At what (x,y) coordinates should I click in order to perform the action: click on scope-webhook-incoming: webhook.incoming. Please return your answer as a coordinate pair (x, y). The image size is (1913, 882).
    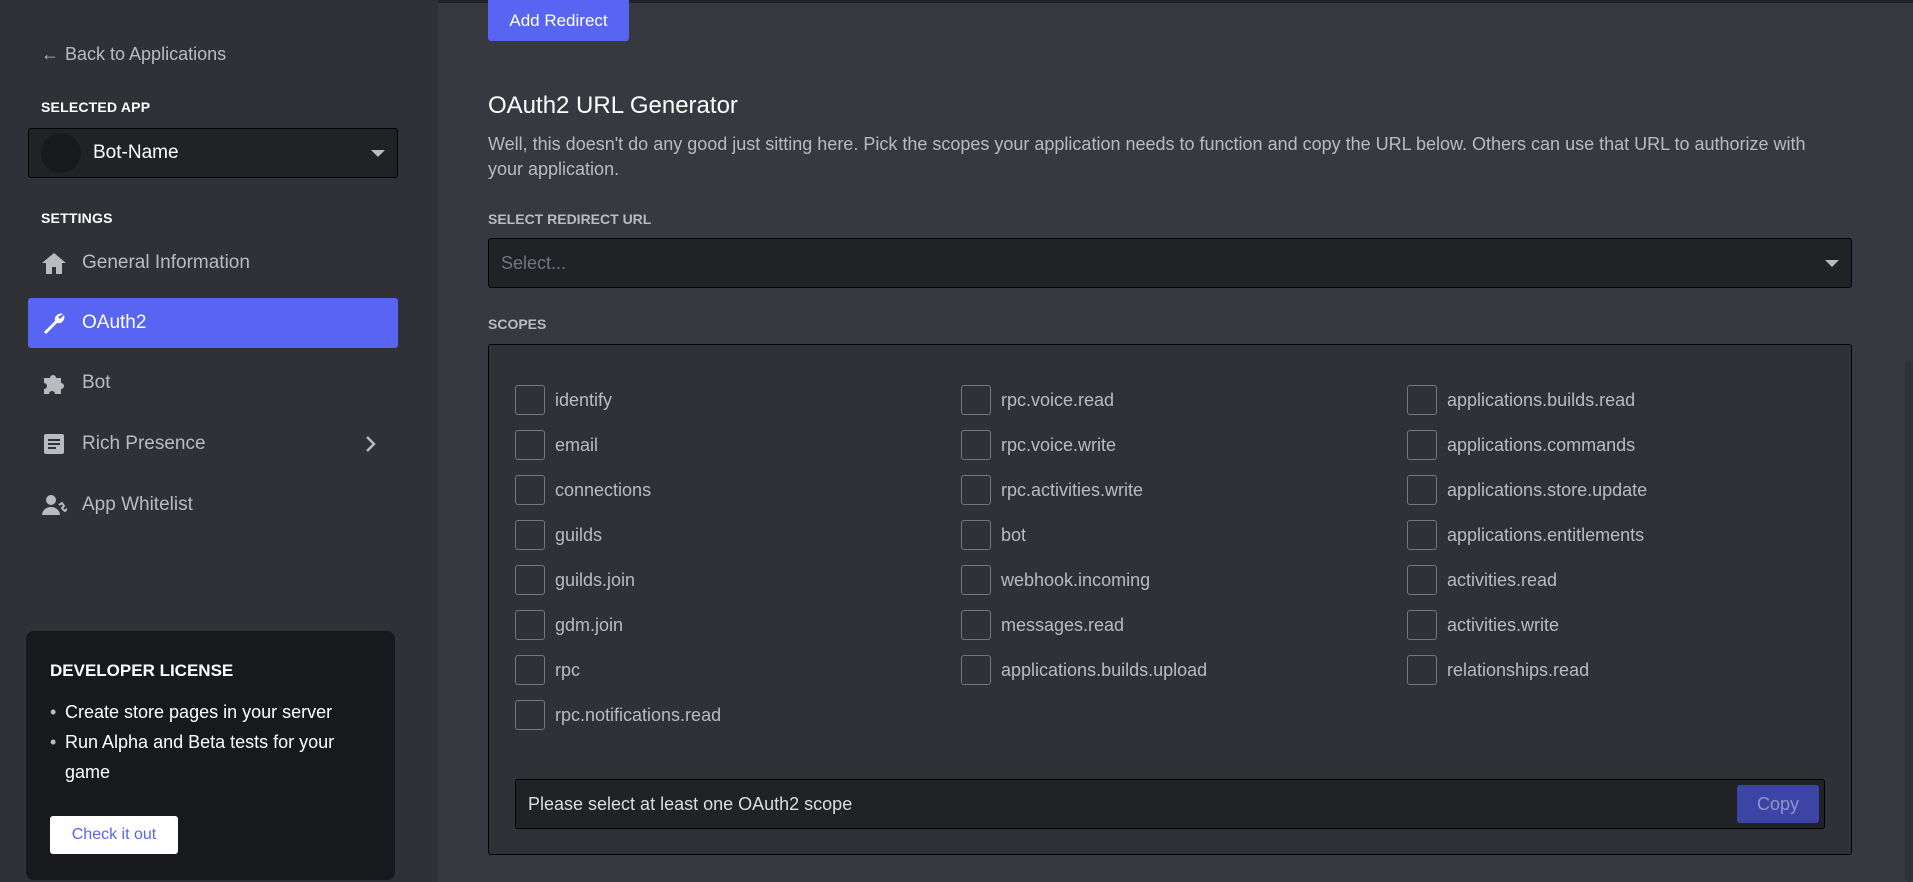
    Looking at the image, I should click on (1055, 580).